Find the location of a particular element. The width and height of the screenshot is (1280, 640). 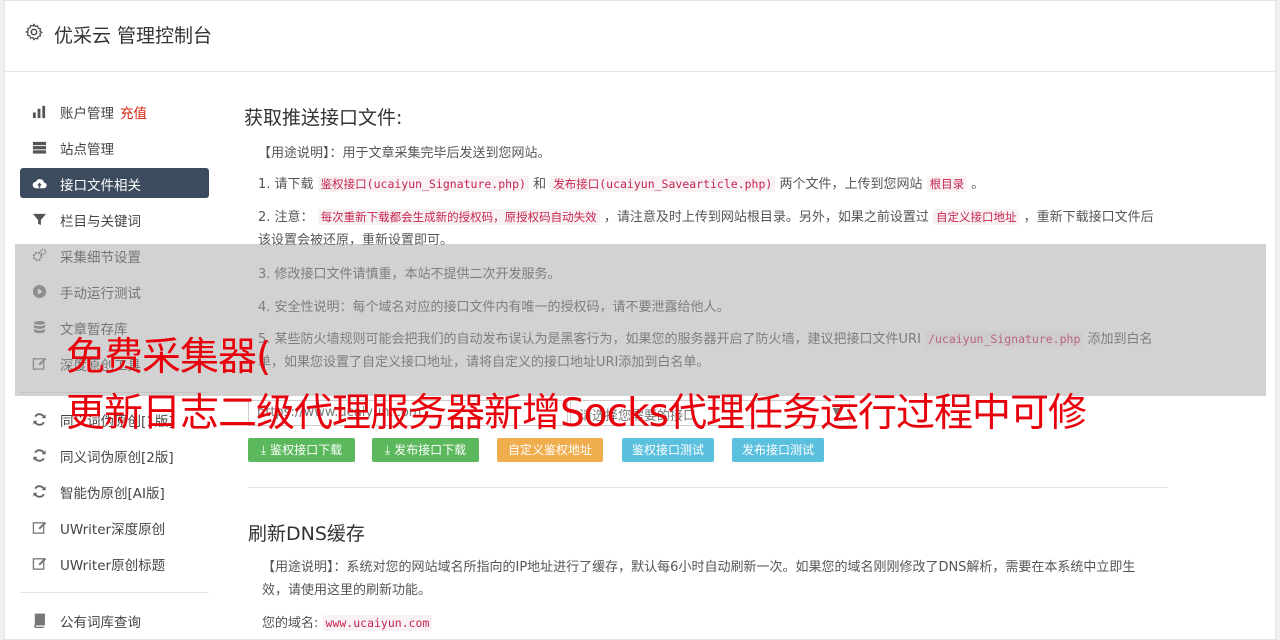

usage-description: 【用途说明】：用于文章采集完毕后发送到您网站。 is located at coordinates (404, 153).